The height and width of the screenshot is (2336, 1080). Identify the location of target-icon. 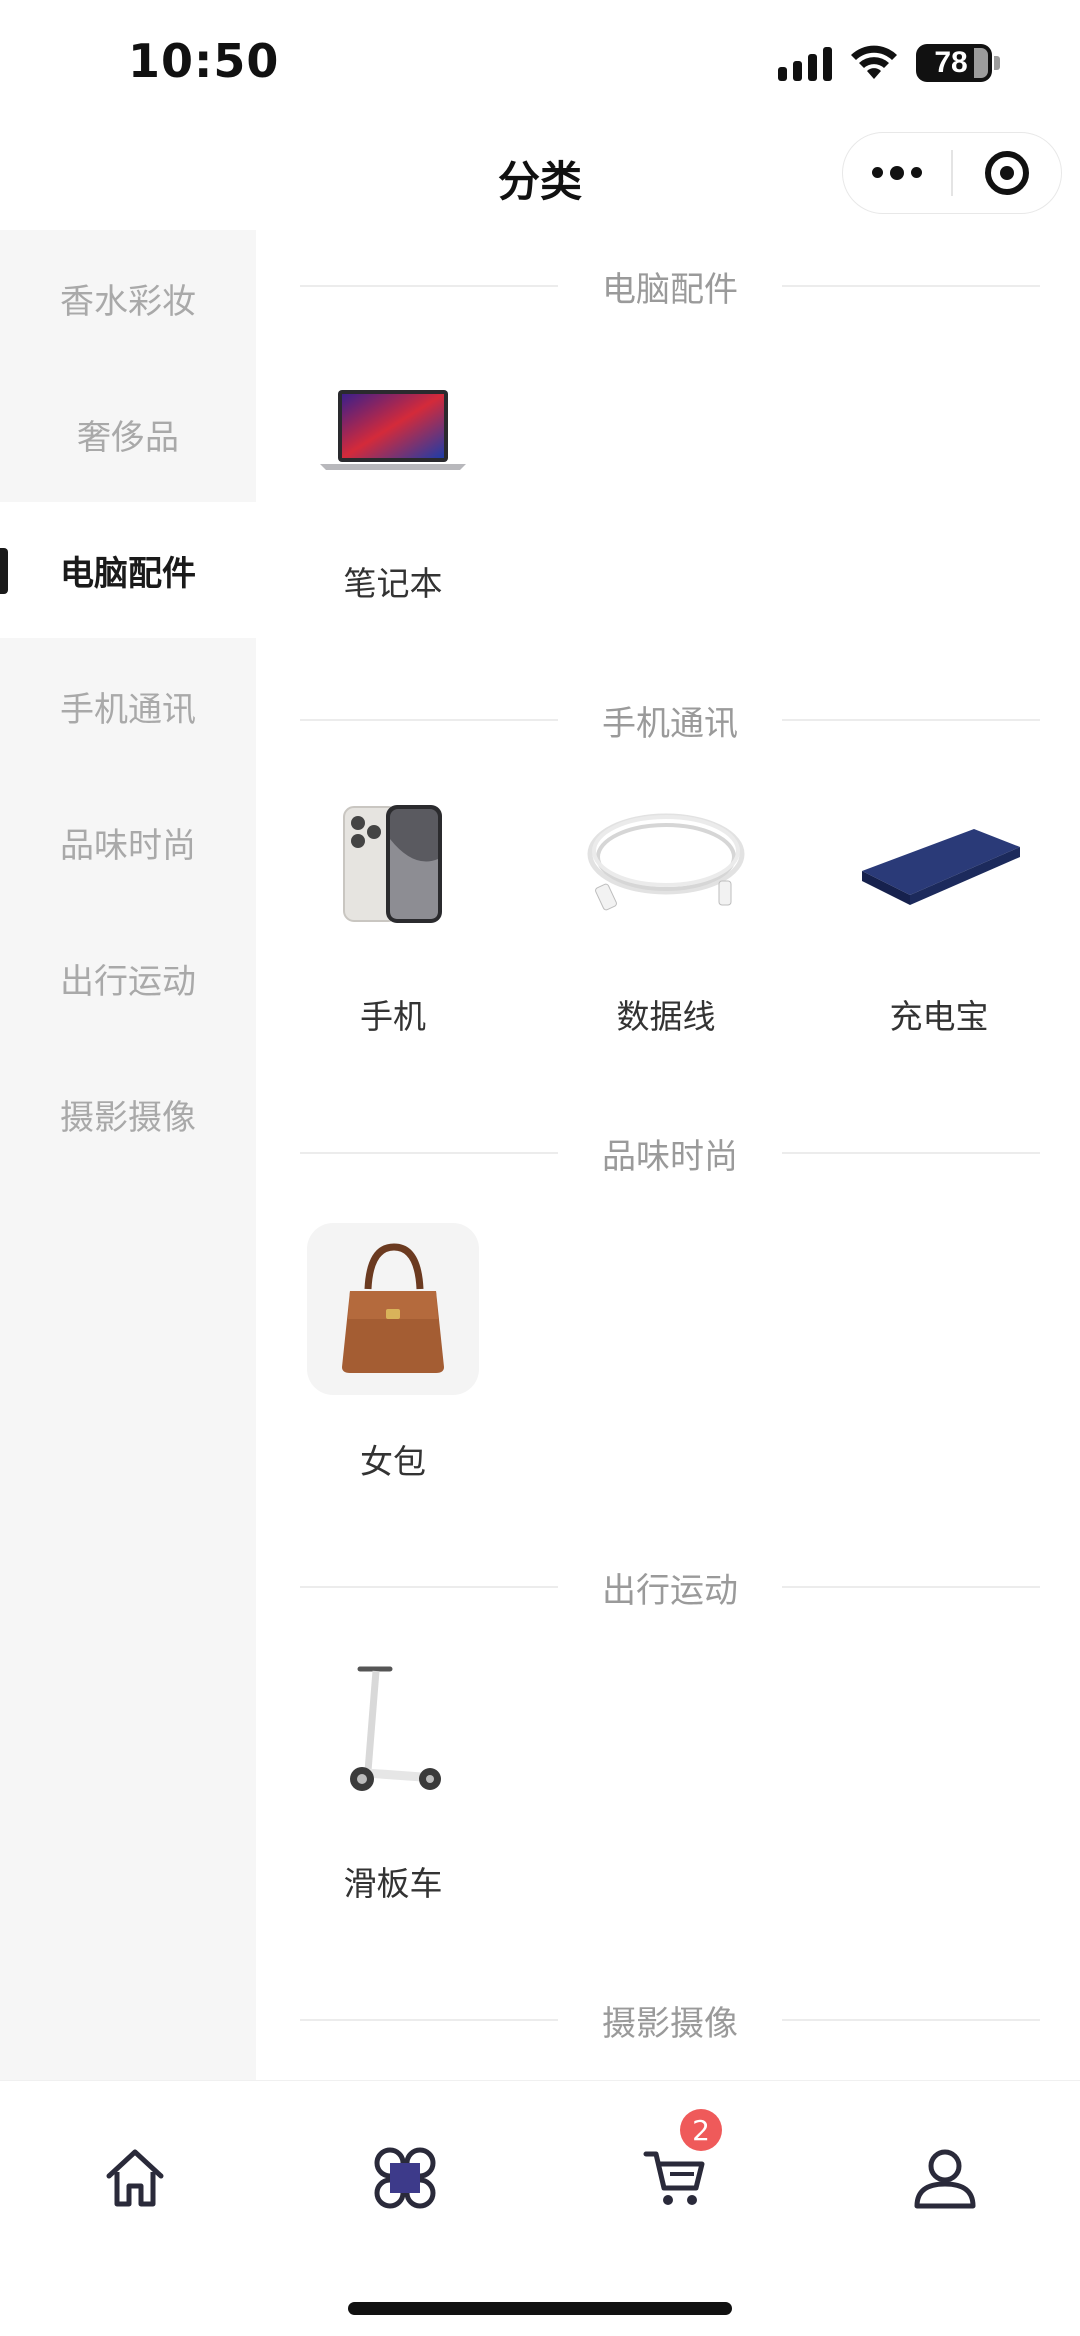
(1007, 173).